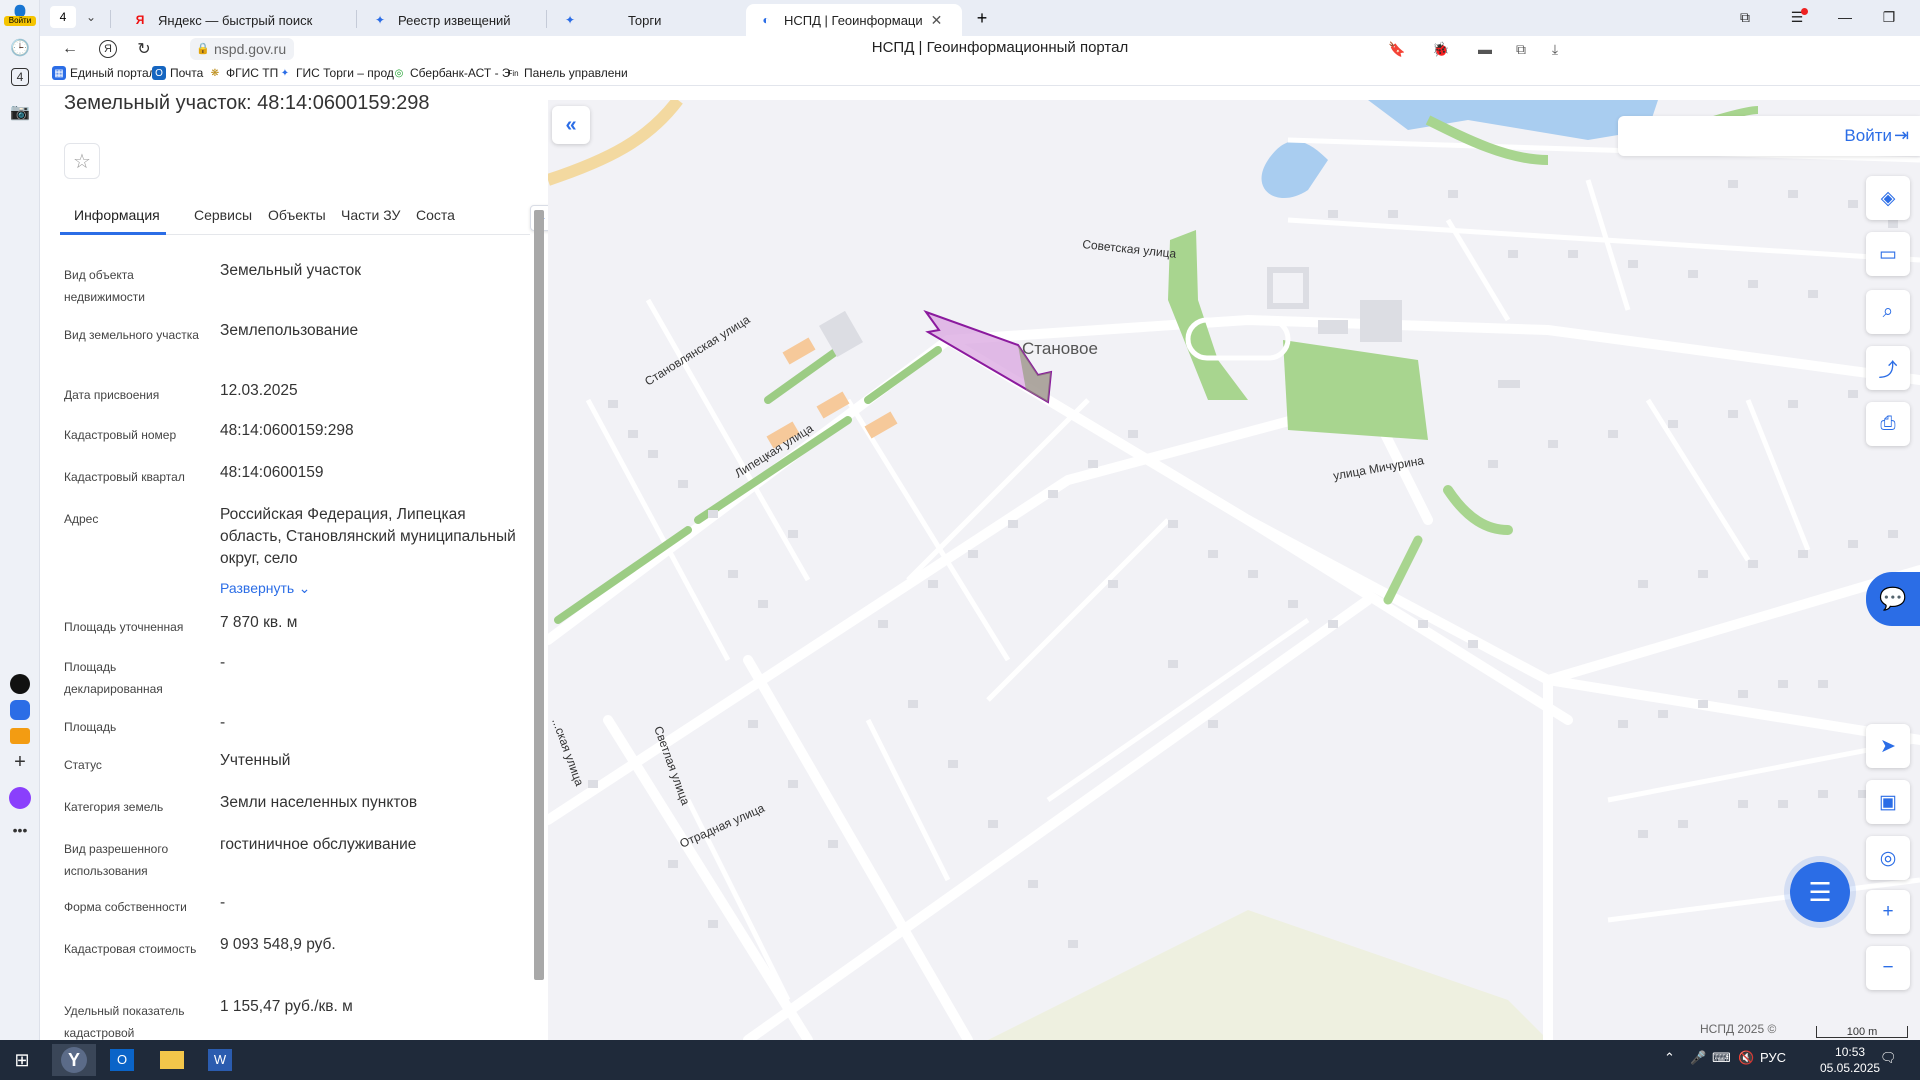 The height and width of the screenshot is (1080, 1920). What do you see at coordinates (117, 215) in the screenshot?
I see `tab-information: Информация` at bounding box center [117, 215].